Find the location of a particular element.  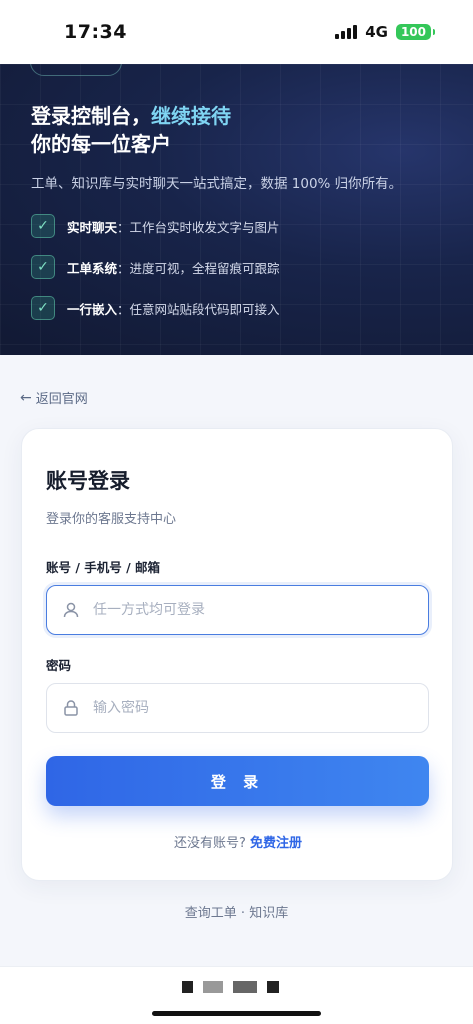

toolbar-icons is located at coordinates (230, 987).